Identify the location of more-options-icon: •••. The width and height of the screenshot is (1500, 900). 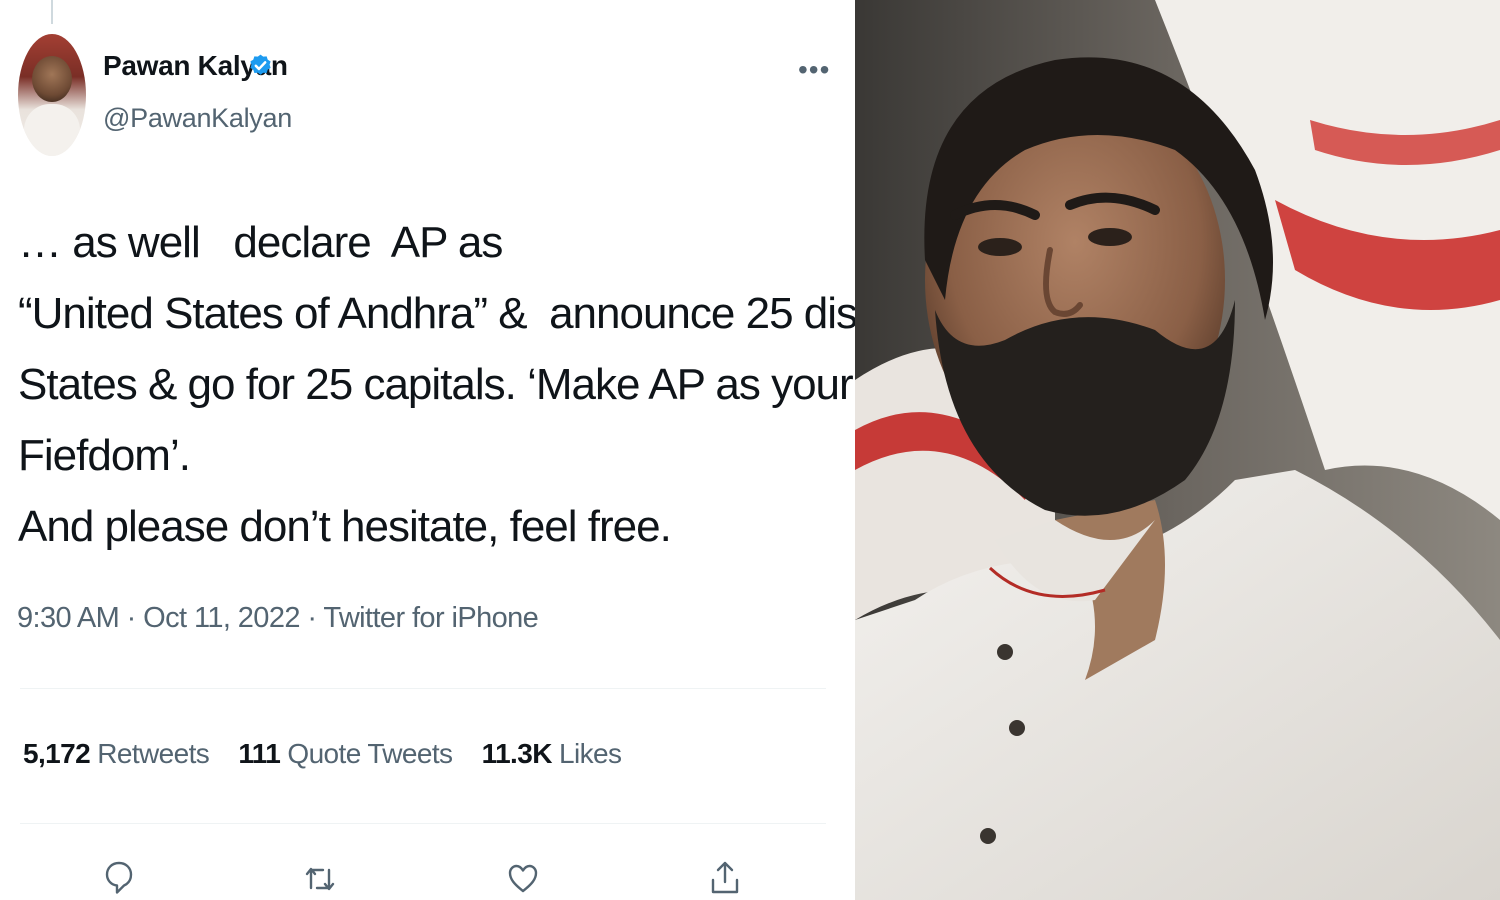
(814, 70).